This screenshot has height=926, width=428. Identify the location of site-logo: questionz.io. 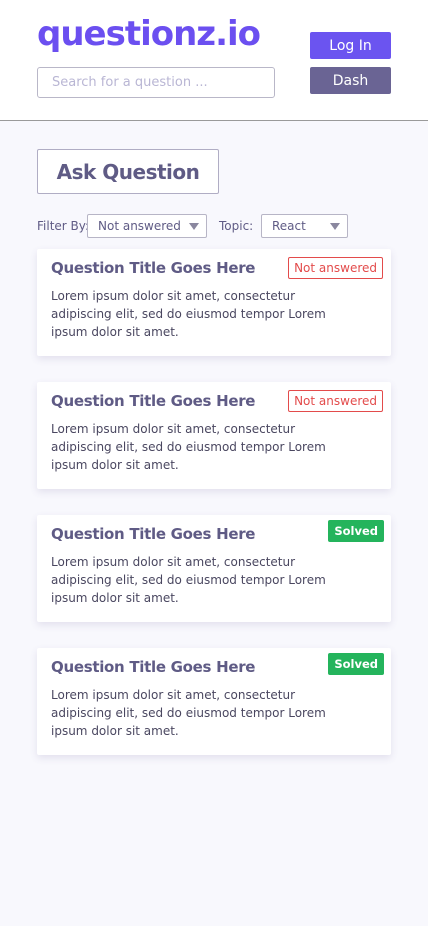
(149, 34).